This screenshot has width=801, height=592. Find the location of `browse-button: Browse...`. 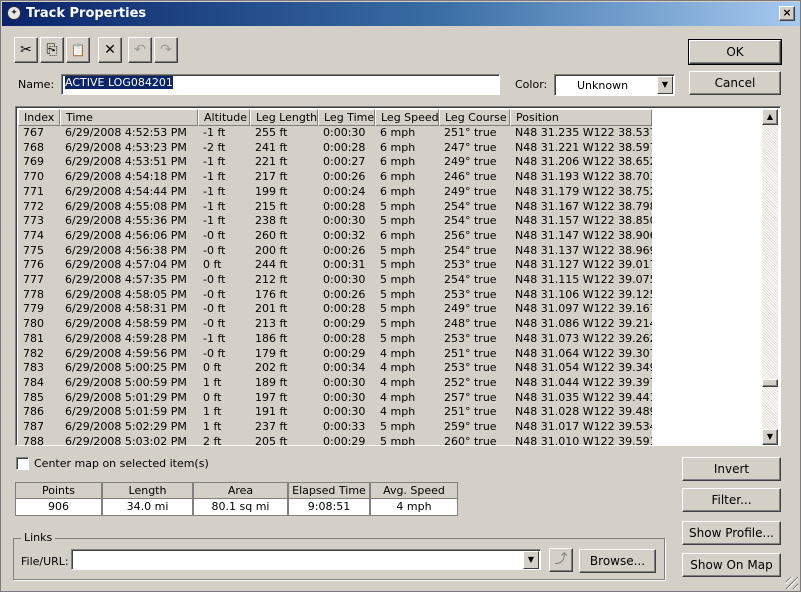

browse-button: Browse... is located at coordinates (617, 561).